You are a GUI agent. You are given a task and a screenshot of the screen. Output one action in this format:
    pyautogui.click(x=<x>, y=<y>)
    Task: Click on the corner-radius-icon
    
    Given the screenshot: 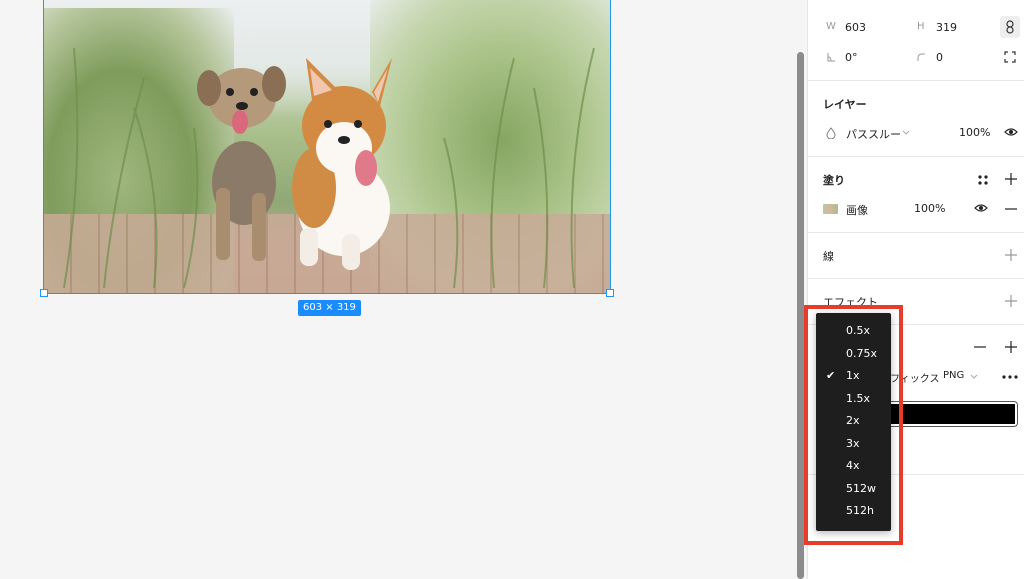 What is the action you would take?
    pyautogui.click(x=921, y=57)
    